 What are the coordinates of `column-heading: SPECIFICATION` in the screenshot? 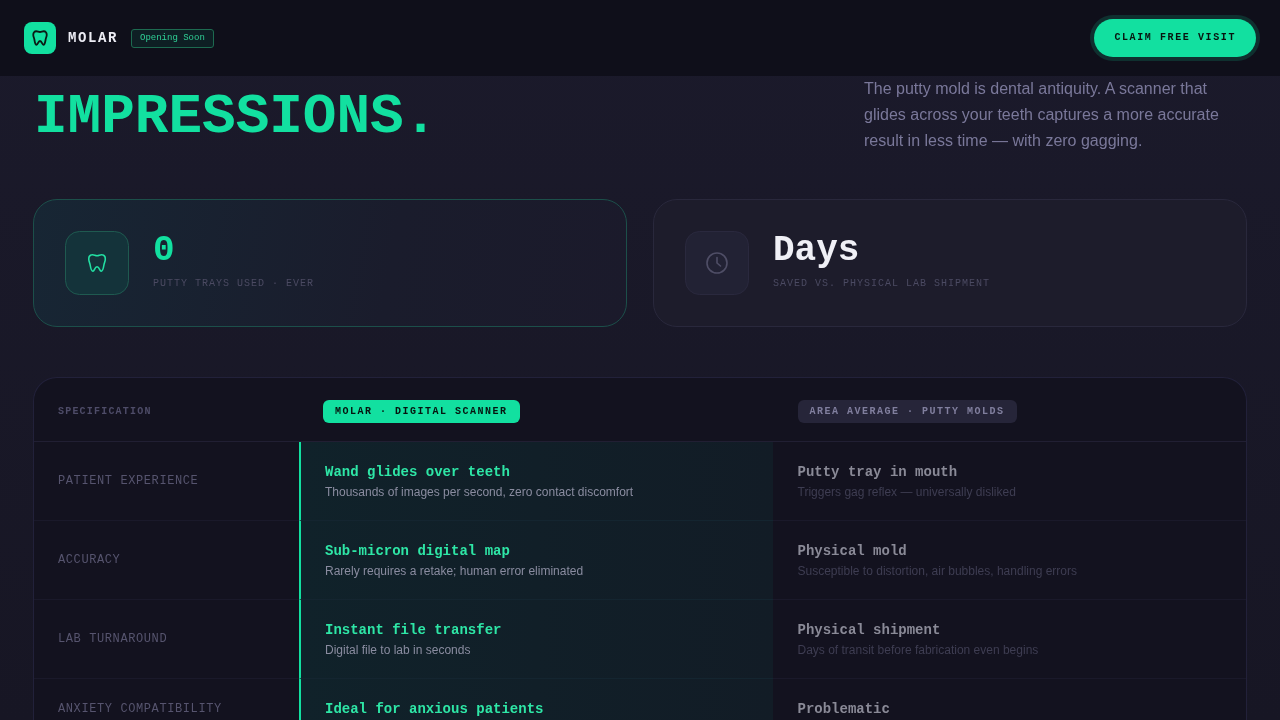 It's located at (105, 412).